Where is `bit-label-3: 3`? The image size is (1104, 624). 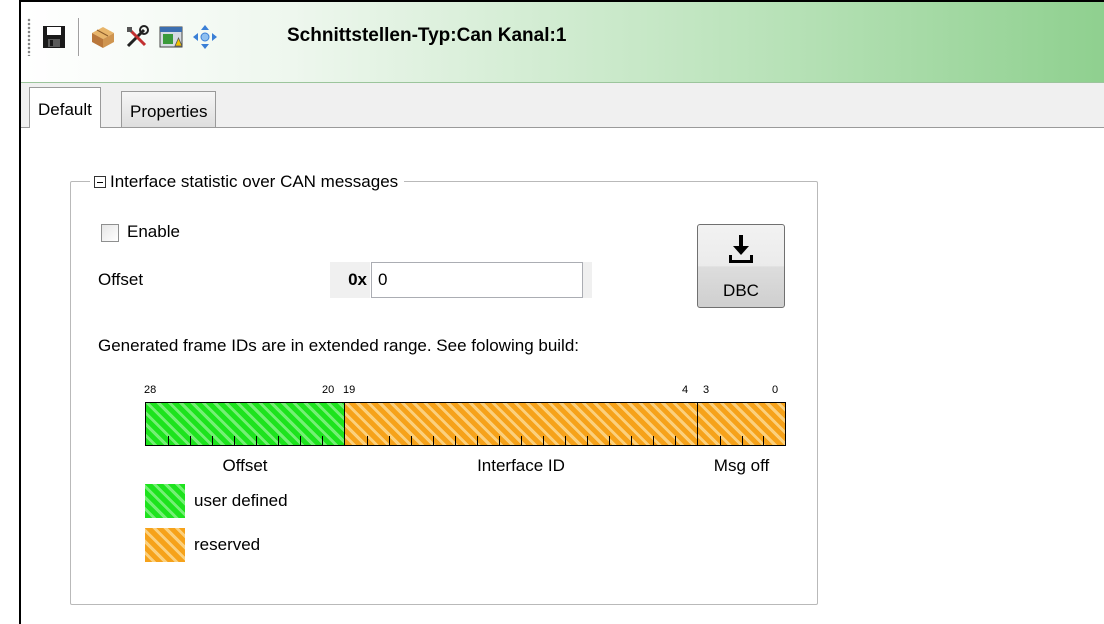 bit-label-3: 3 is located at coordinates (706, 390).